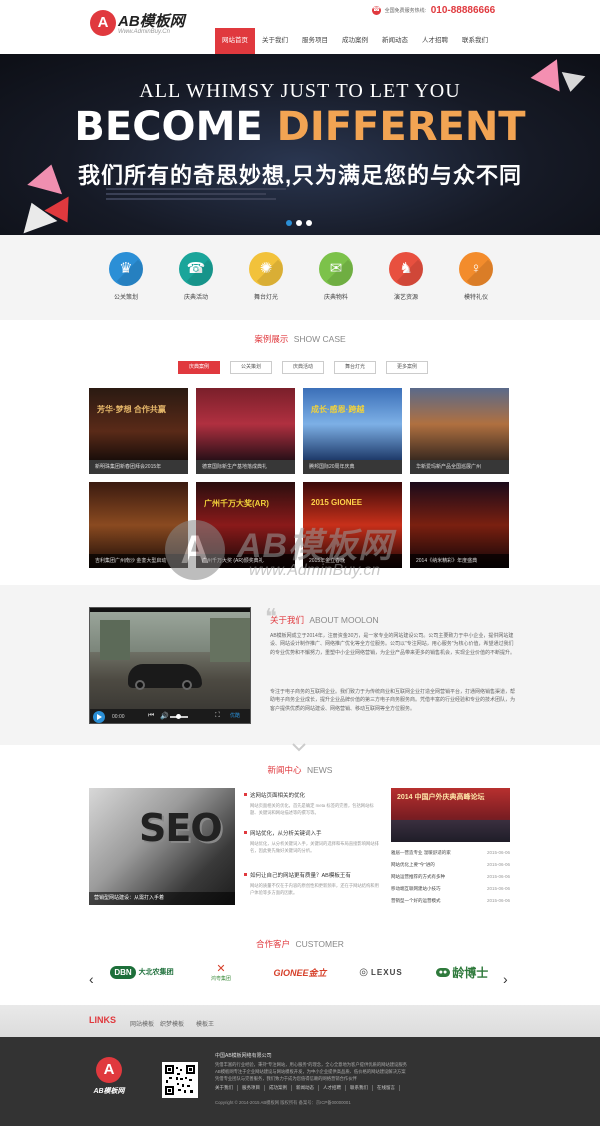 This screenshot has height=1126, width=600. I want to click on news-item-title: 如何让自己的网站更有质量？AB模板王有, so click(312, 875).